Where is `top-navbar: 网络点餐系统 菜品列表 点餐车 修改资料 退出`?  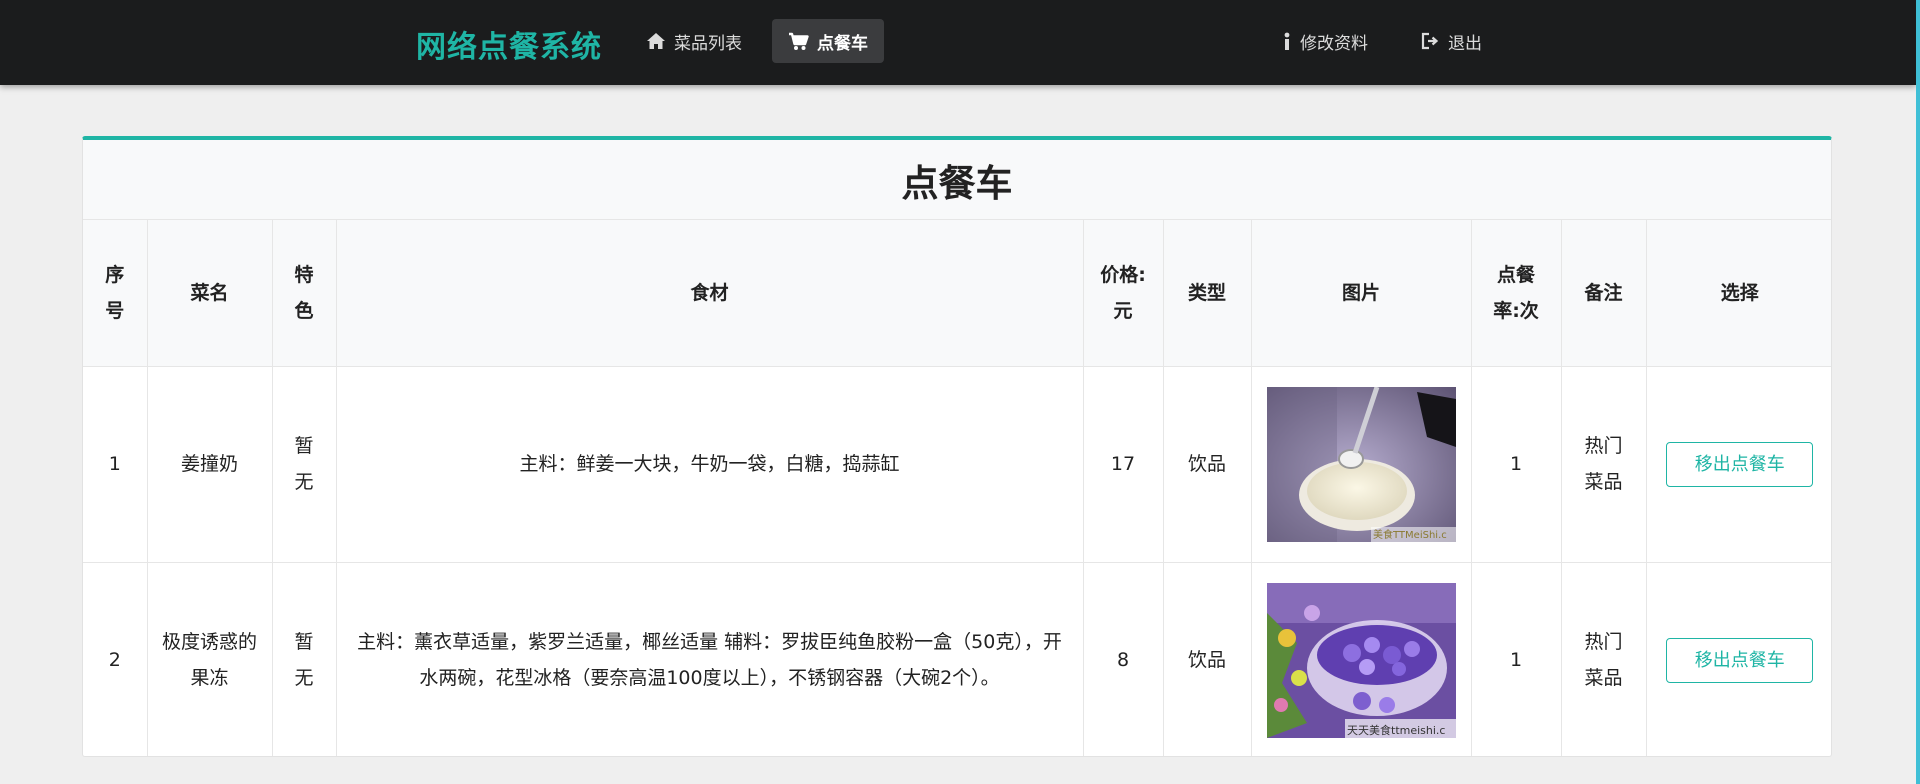 top-navbar: 网络点餐系统 菜品列表 点餐车 修改资料 退出 is located at coordinates (958, 42).